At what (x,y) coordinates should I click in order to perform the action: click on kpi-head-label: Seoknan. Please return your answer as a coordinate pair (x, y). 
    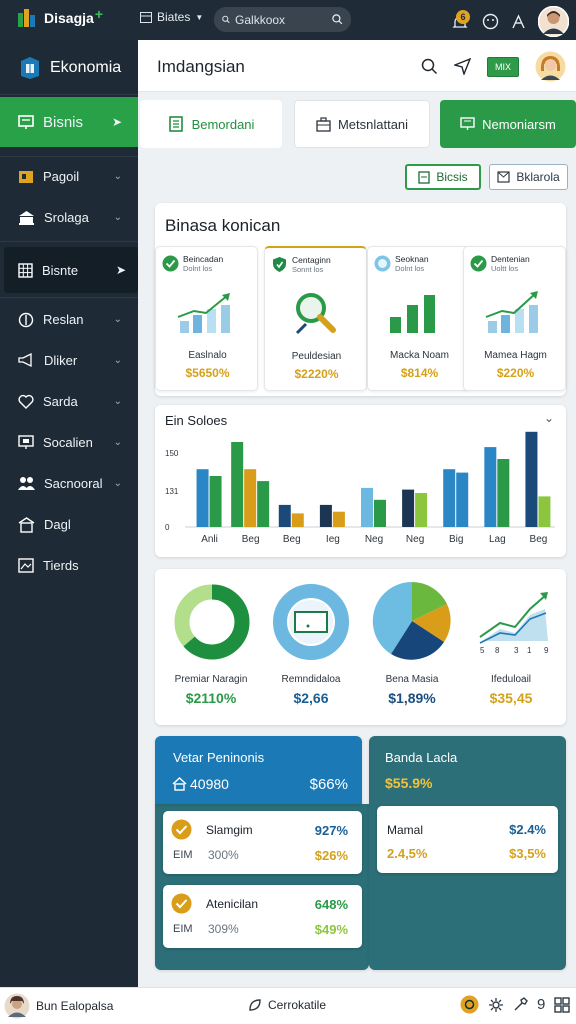
    Looking at the image, I should click on (412, 259).